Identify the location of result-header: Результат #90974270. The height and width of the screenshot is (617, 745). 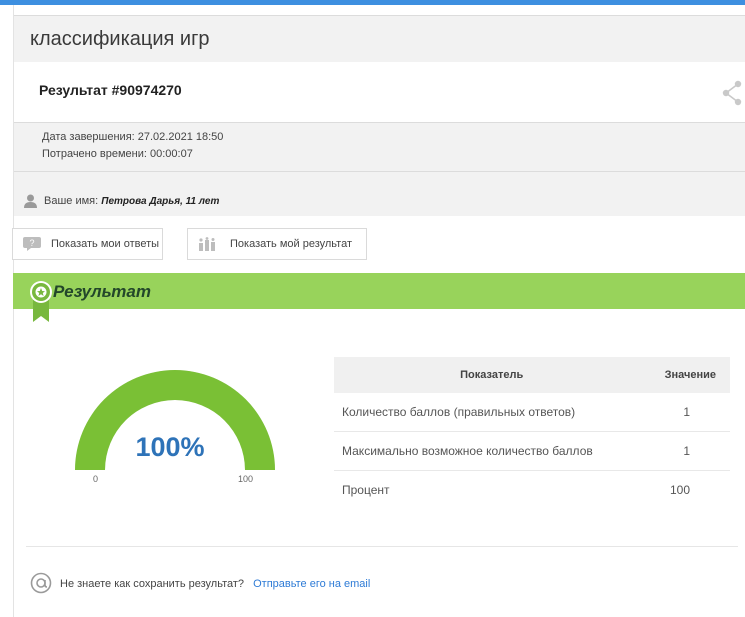
(379, 92).